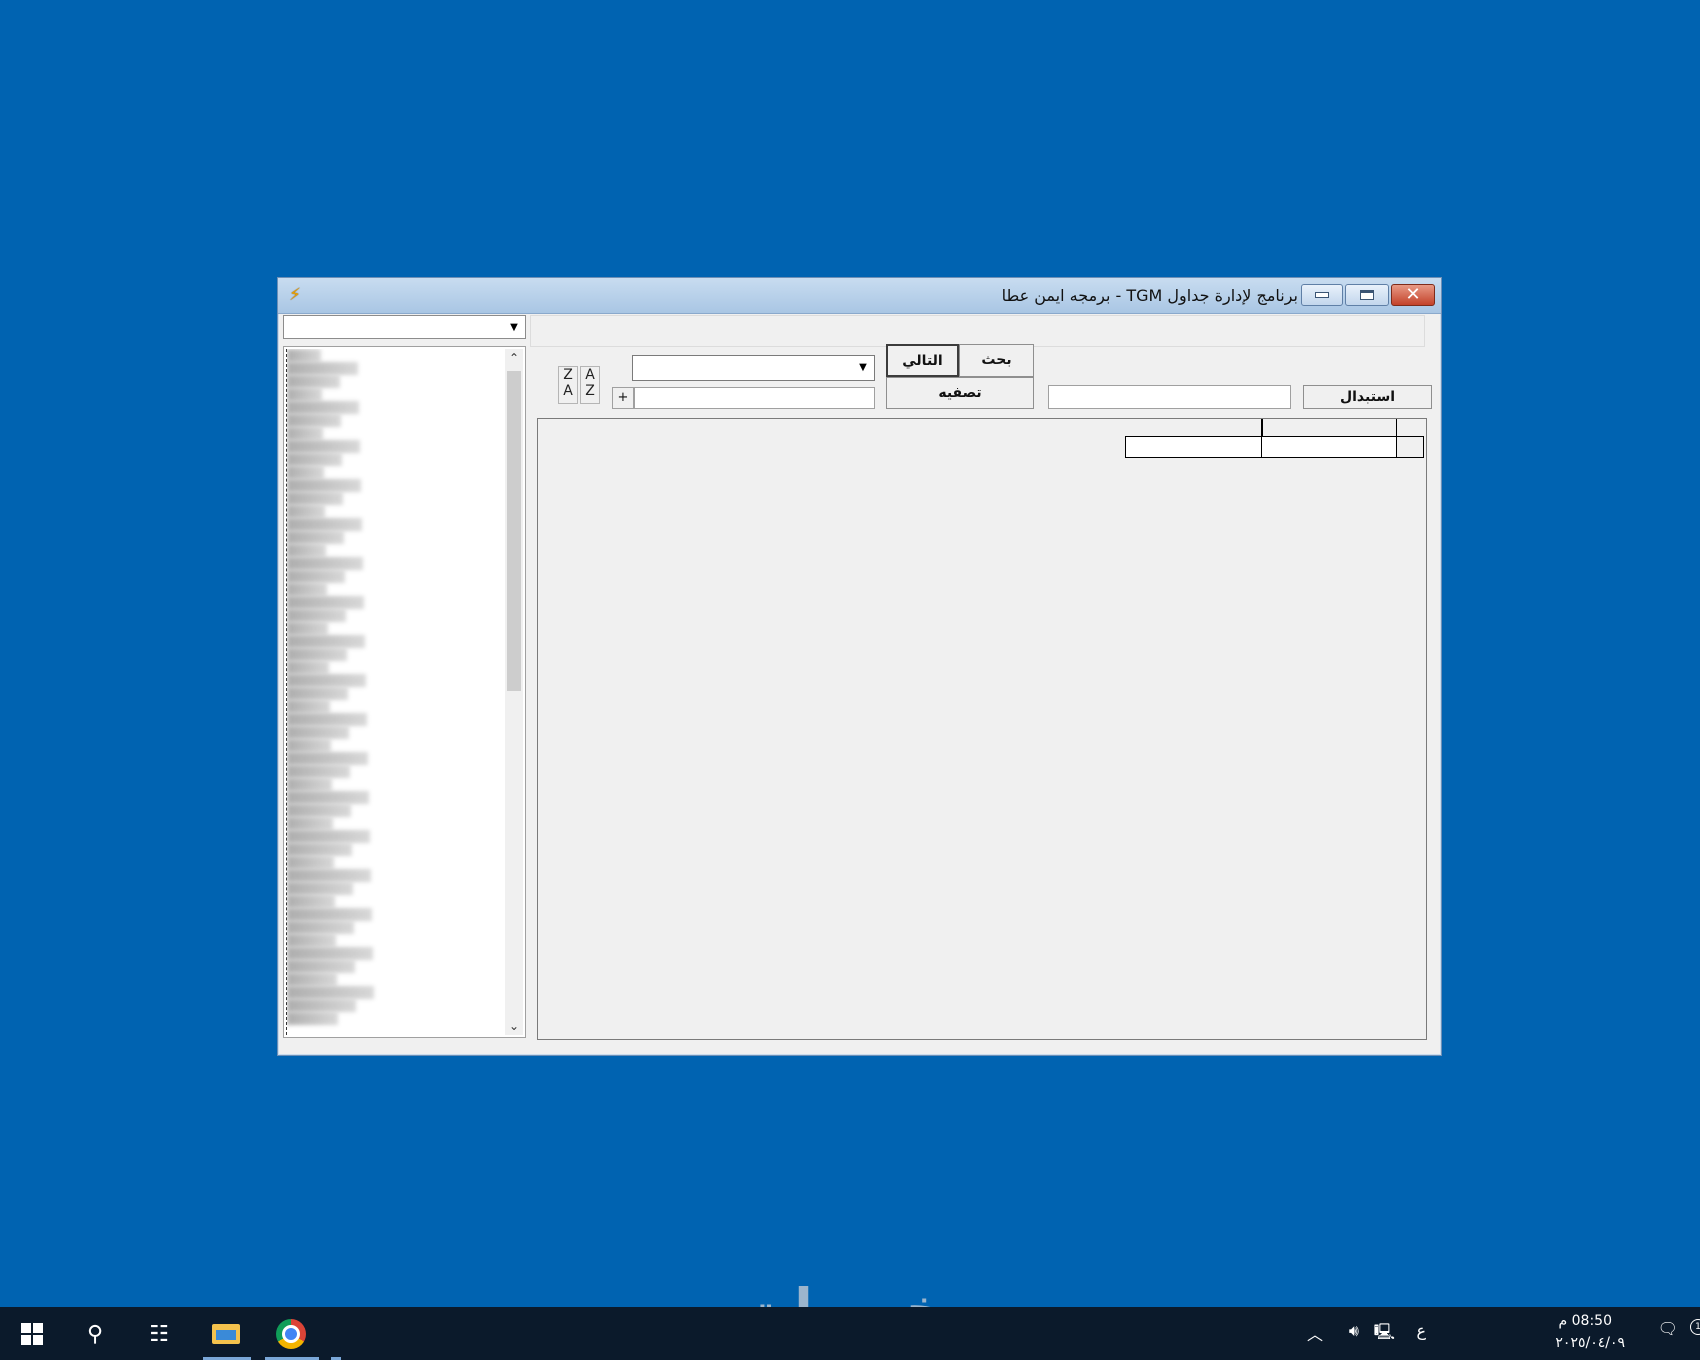 The height and width of the screenshot is (1360, 1700). I want to click on notification-badge: 1, so click(1695, 1327).